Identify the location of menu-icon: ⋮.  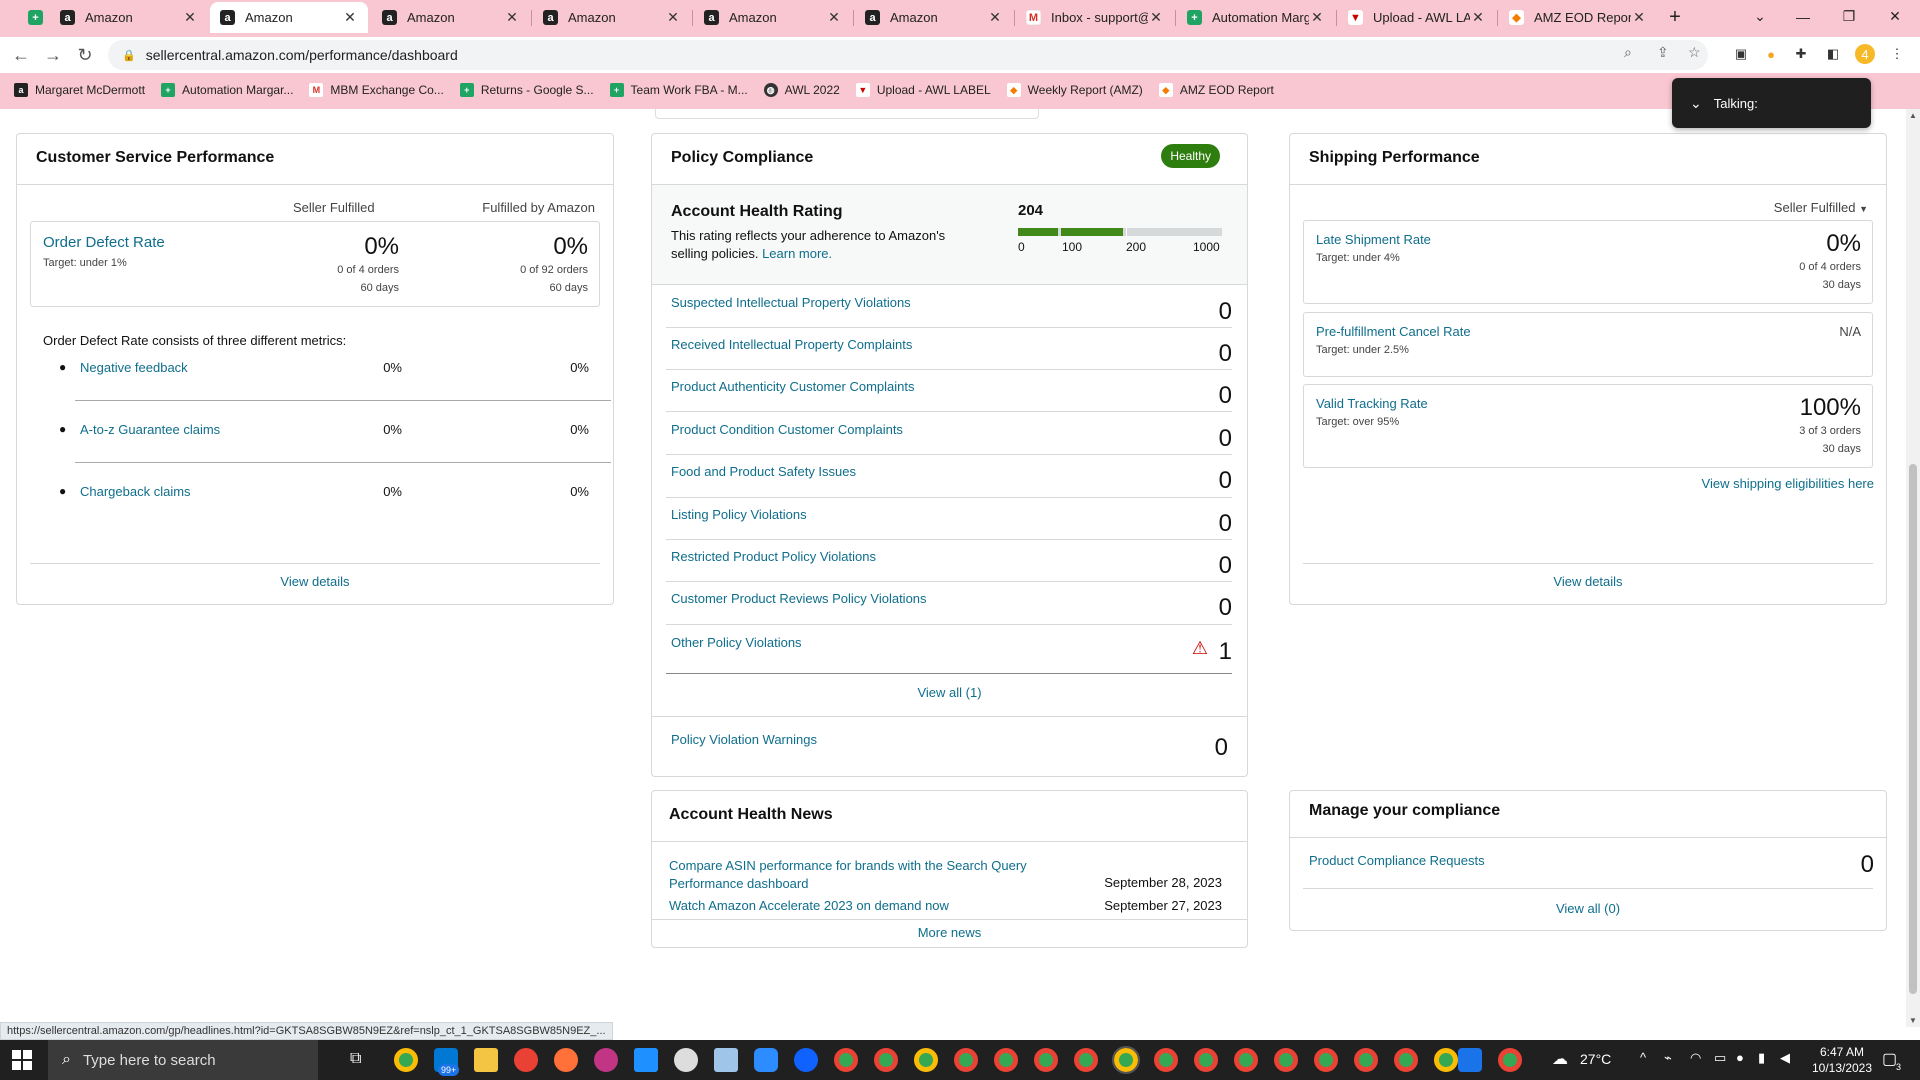
(1897, 54).